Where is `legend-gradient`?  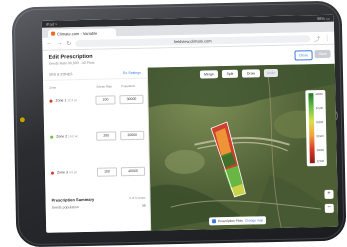
legend-gradient is located at coordinates (311, 128).